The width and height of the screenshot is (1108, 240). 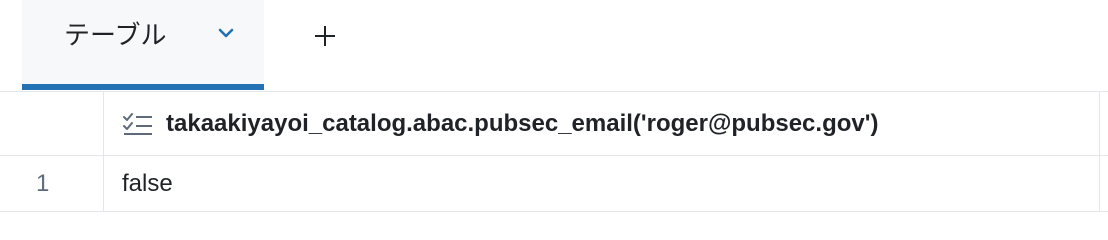 I want to click on plus-icon, so click(x=325, y=36).